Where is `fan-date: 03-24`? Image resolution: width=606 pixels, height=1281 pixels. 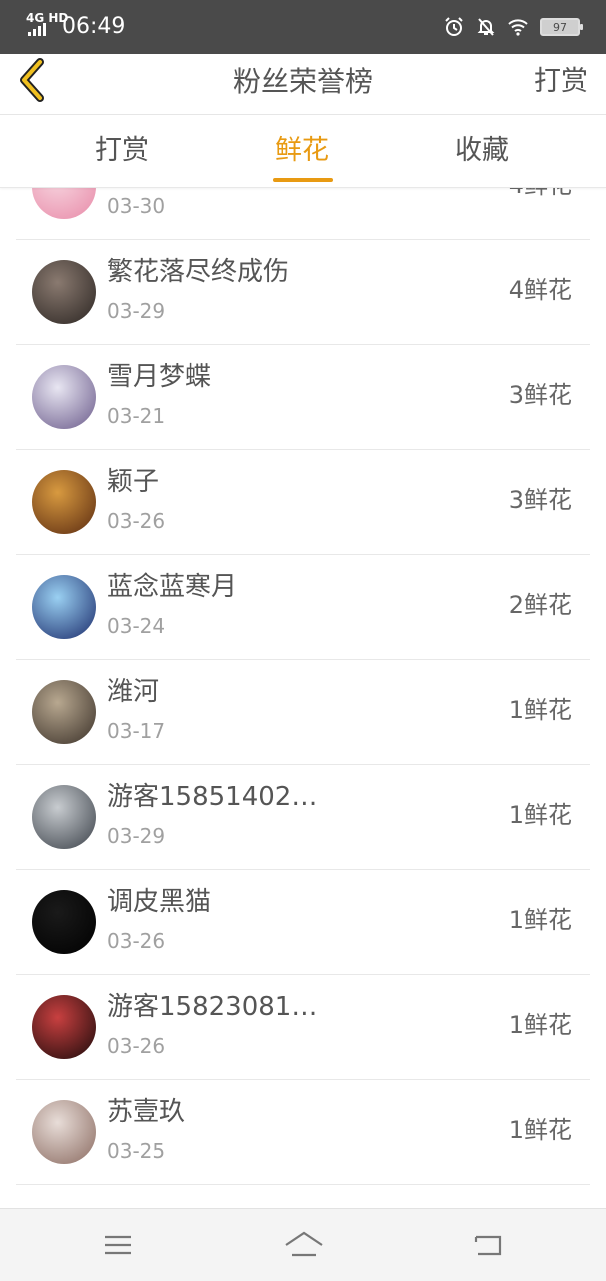 fan-date: 03-24 is located at coordinates (136, 626).